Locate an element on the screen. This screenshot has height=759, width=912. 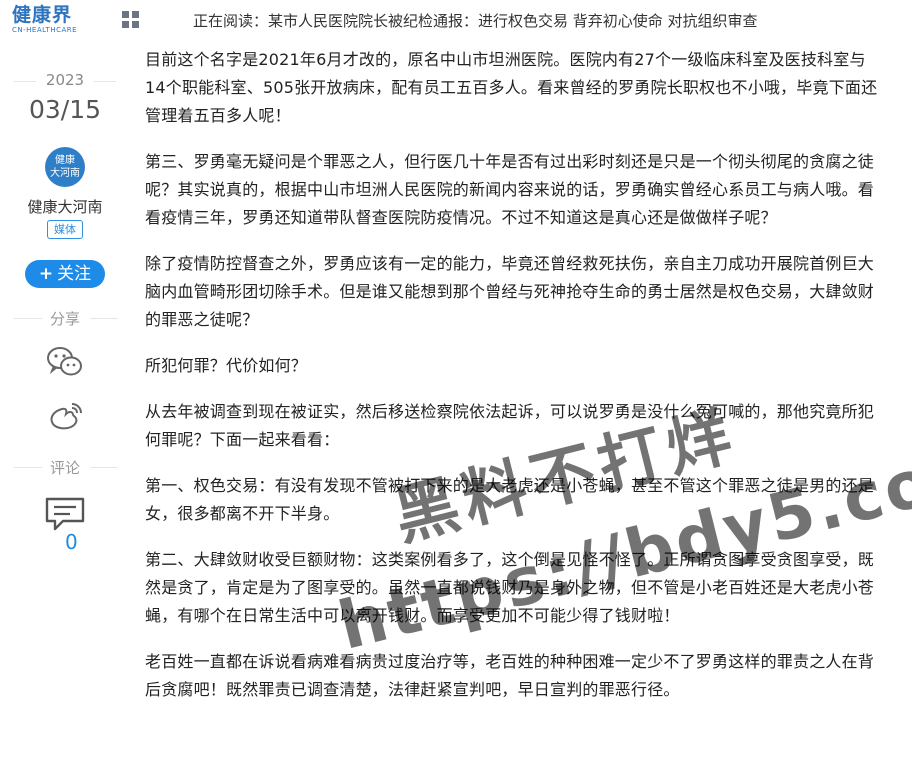
share-label: 分享 is located at coordinates (64, 319).